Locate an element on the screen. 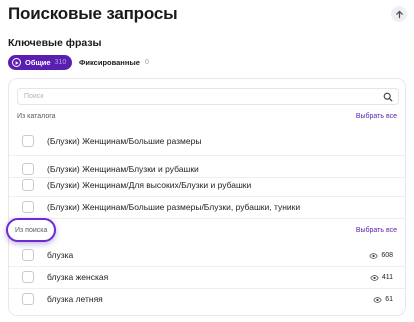  catalog-select-all-link: Выбрать все is located at coordinates (376, 116).